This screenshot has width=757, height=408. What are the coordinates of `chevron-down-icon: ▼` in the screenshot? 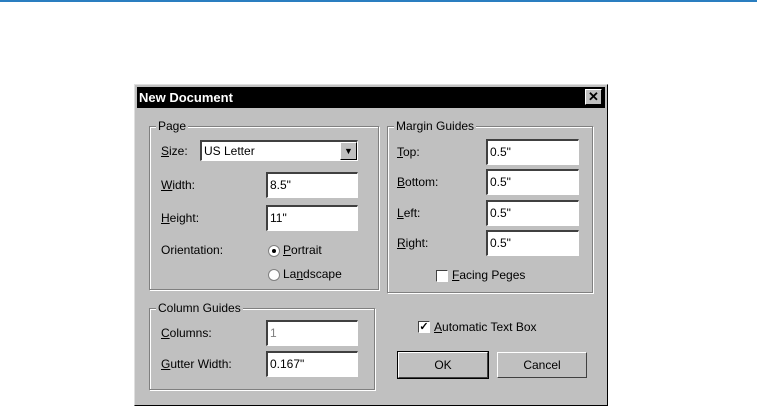 It's located at (348, 151).